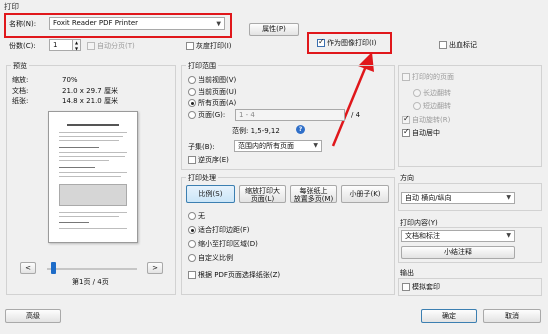 This screenshot has height=334, width=548. Describe the element at coordinates (76, 49) in the screenshot. I see `stepper-down-icon: ▼` at that location.